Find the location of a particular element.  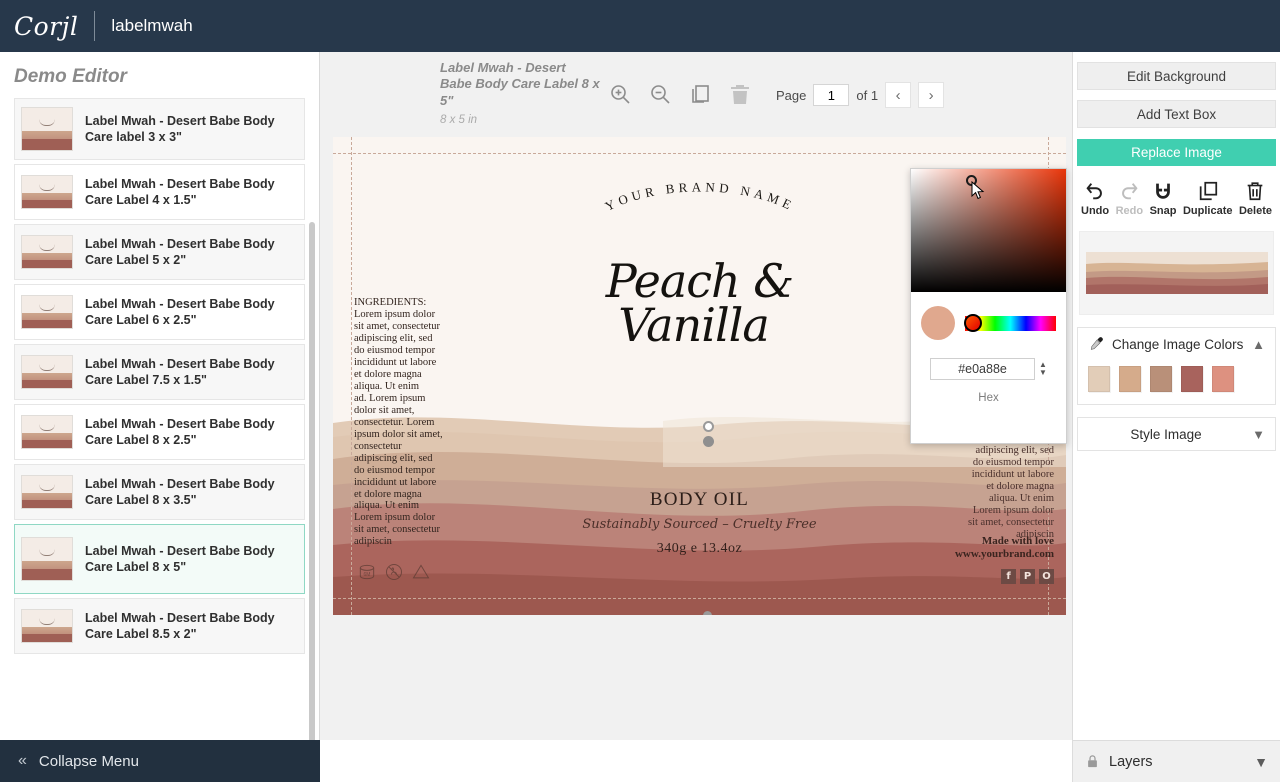

snap-label: Snap is located at coordinates (1163, 211).